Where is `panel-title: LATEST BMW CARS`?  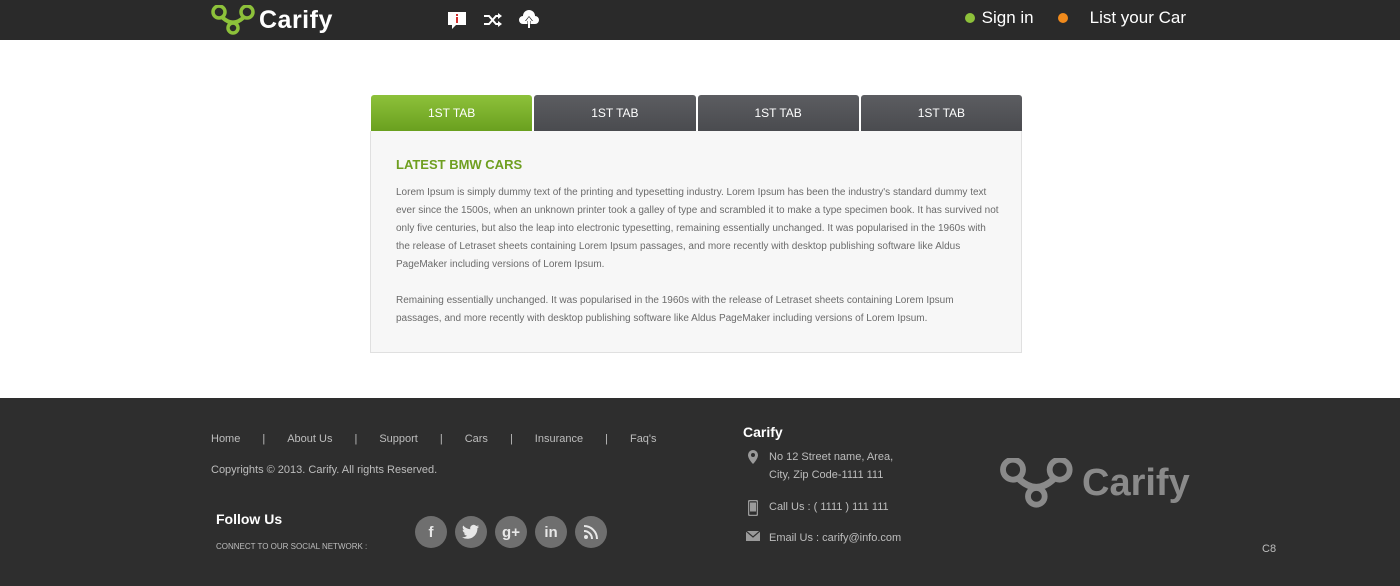
panel-title: LATEST BMW CARS is located at coordinates (459, 164).